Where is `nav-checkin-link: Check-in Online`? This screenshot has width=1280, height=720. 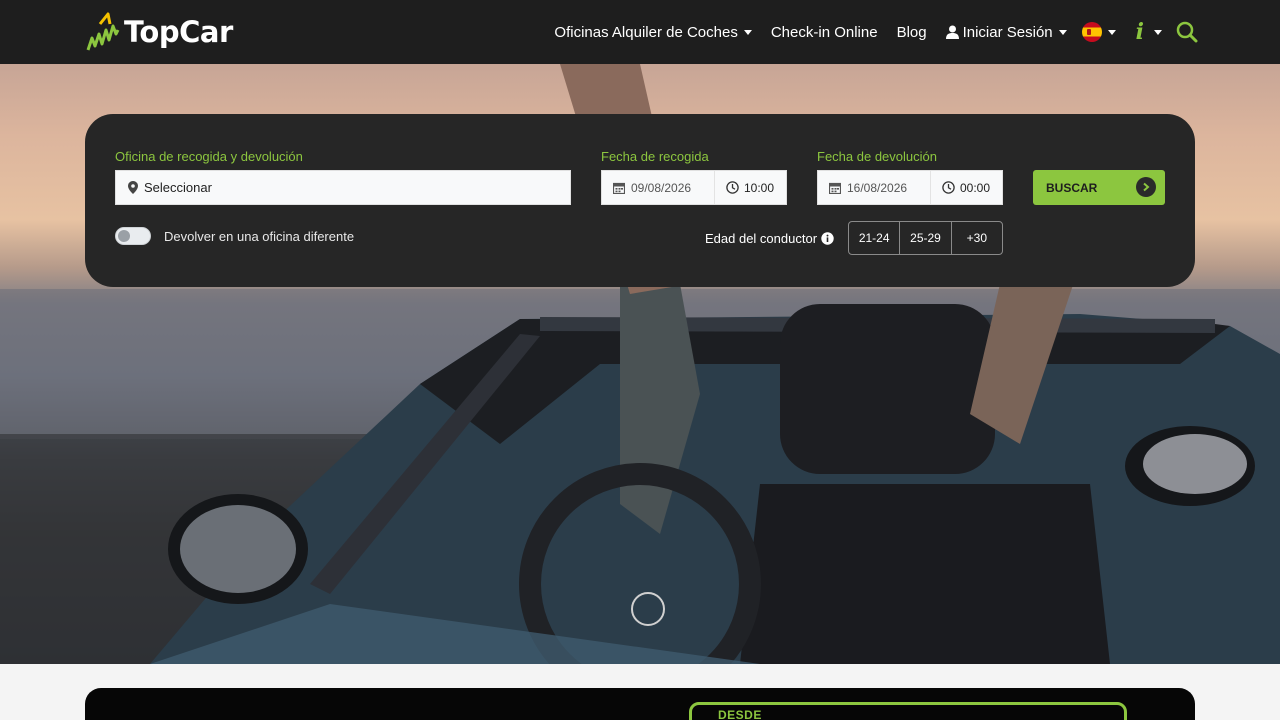
nav-checkin-link: Check-in Online is located at coordinates (824, 32).